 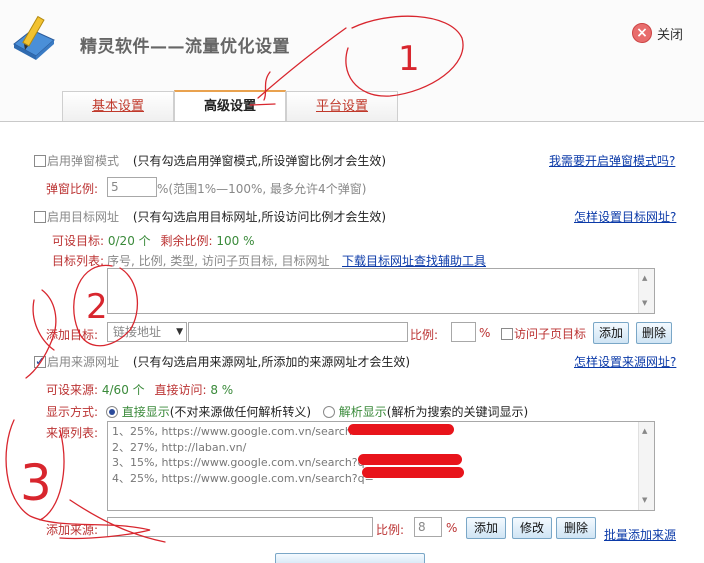 I want to click on popup-mode-row: 启用弹窗模式 (只有勾选启用弹窗模式,所设弹窗比例才会生效), so click(x=210, y=160).